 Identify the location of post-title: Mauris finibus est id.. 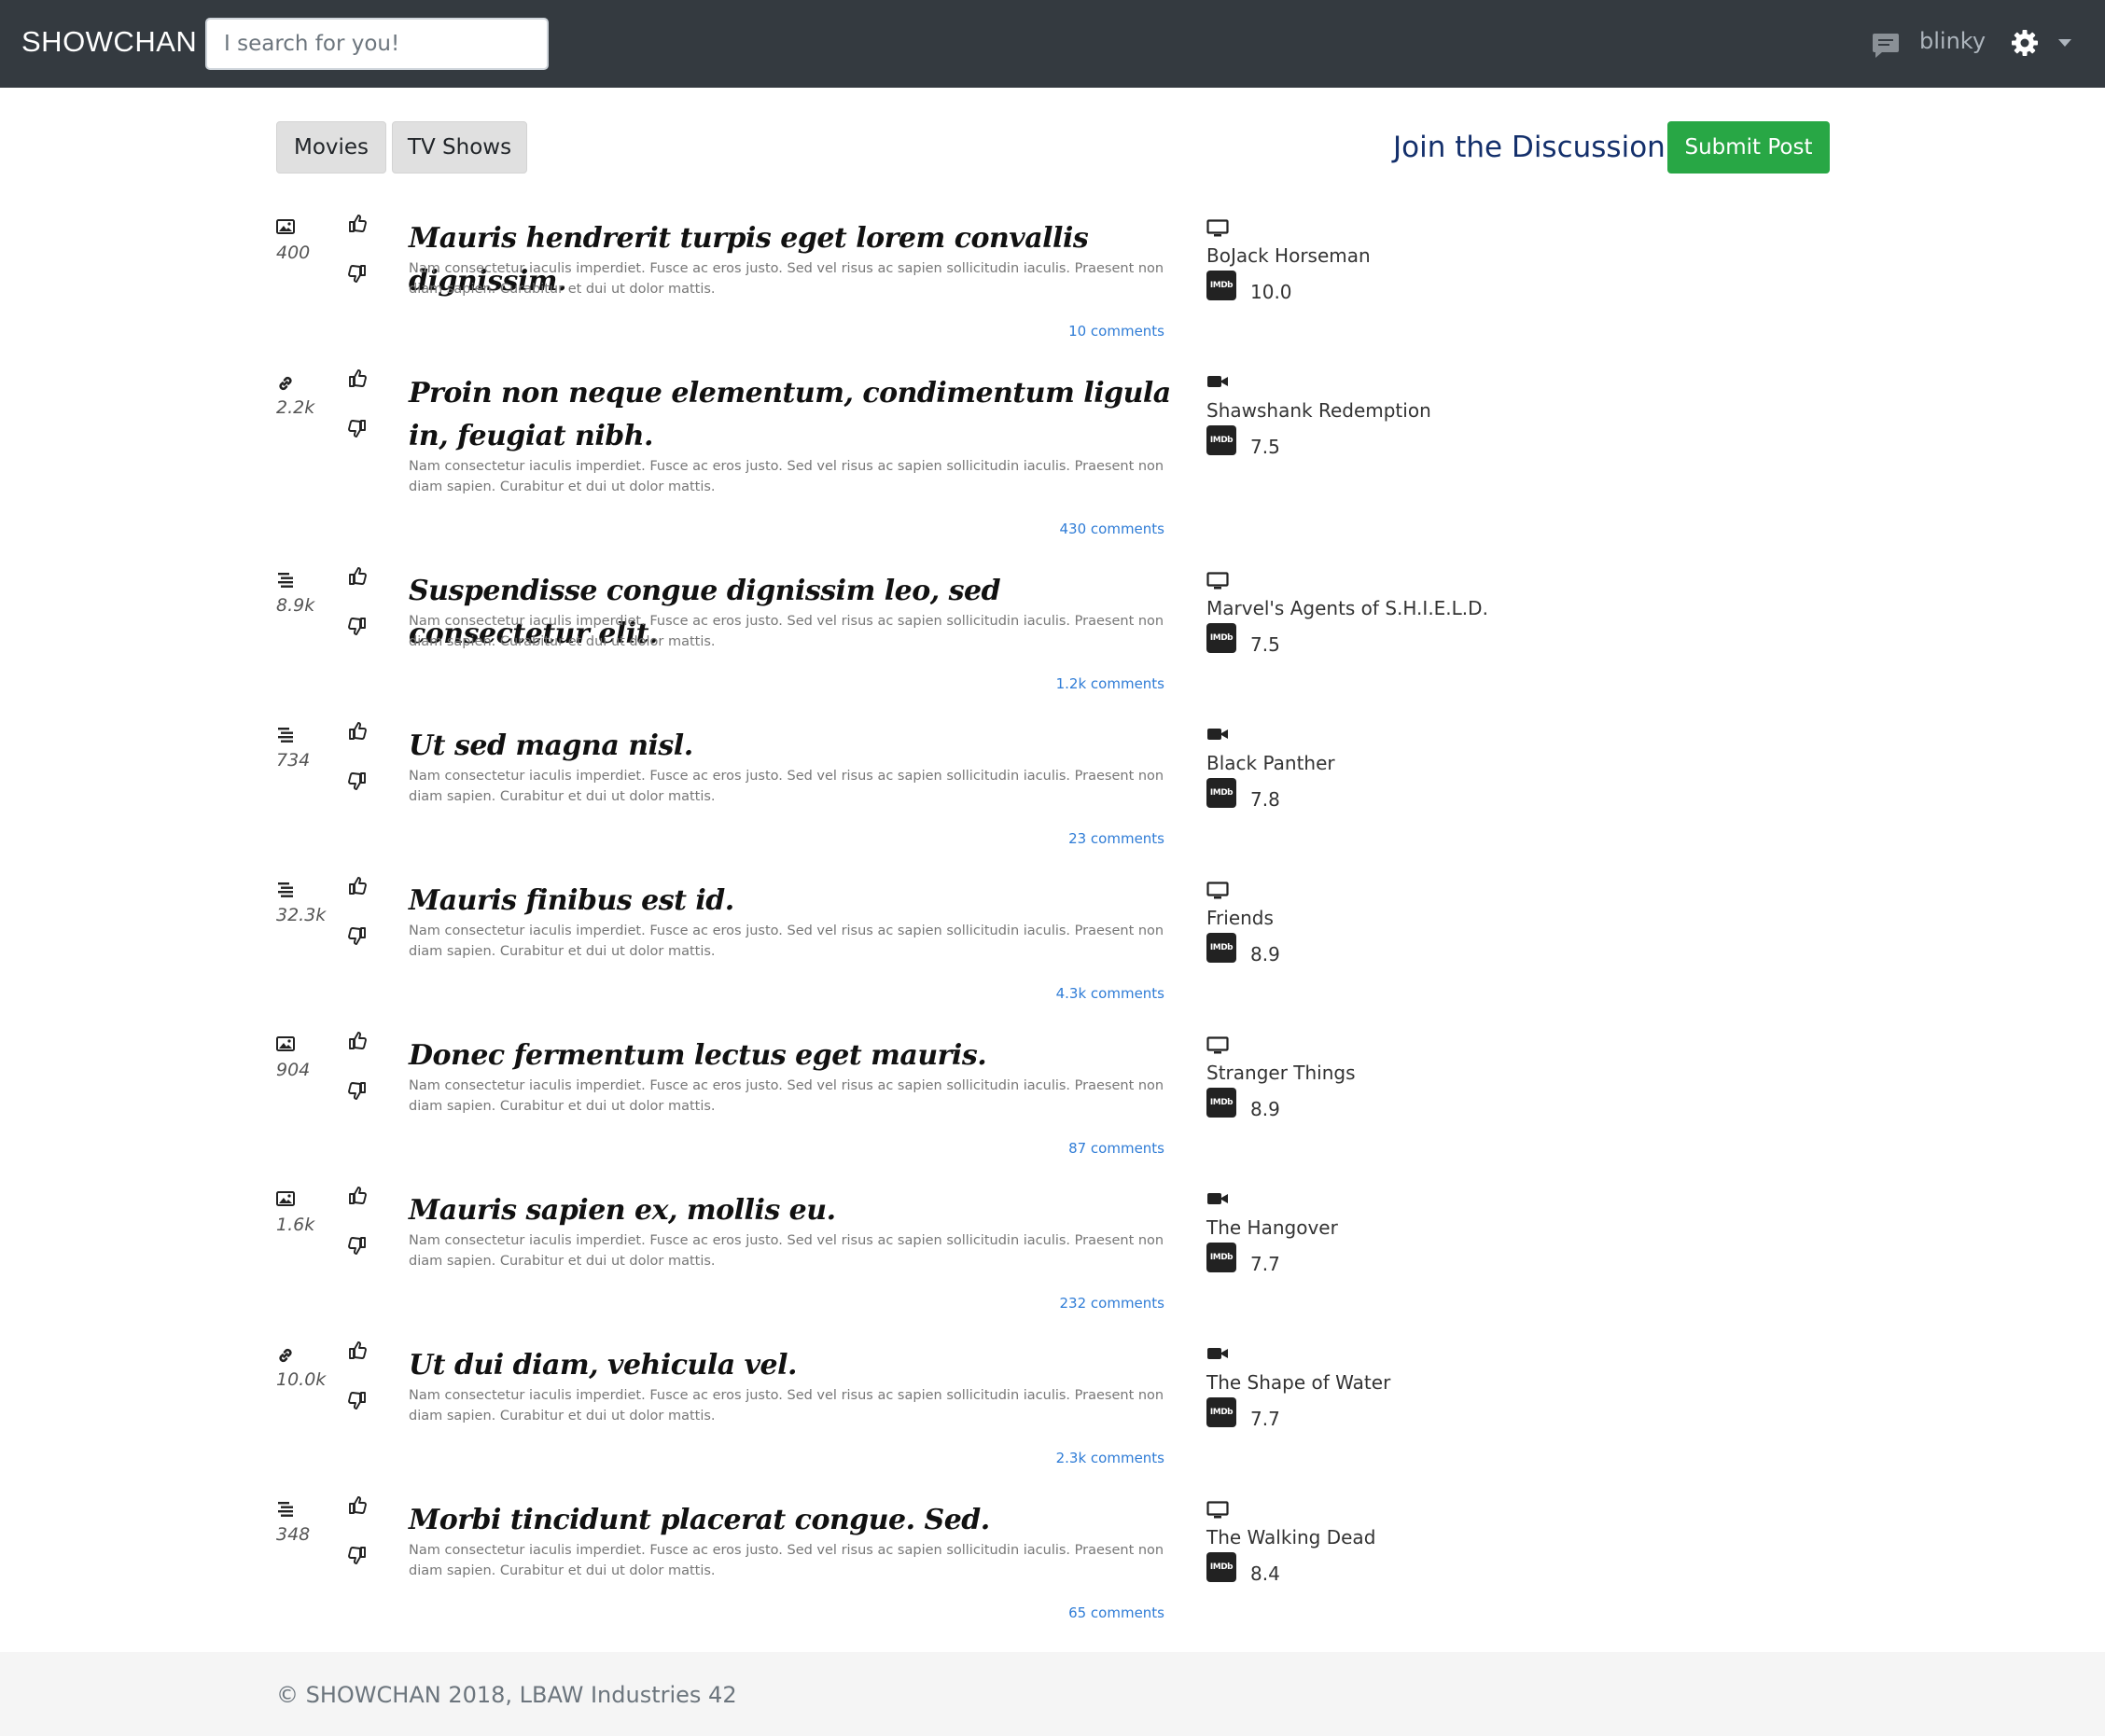
(791, 901).